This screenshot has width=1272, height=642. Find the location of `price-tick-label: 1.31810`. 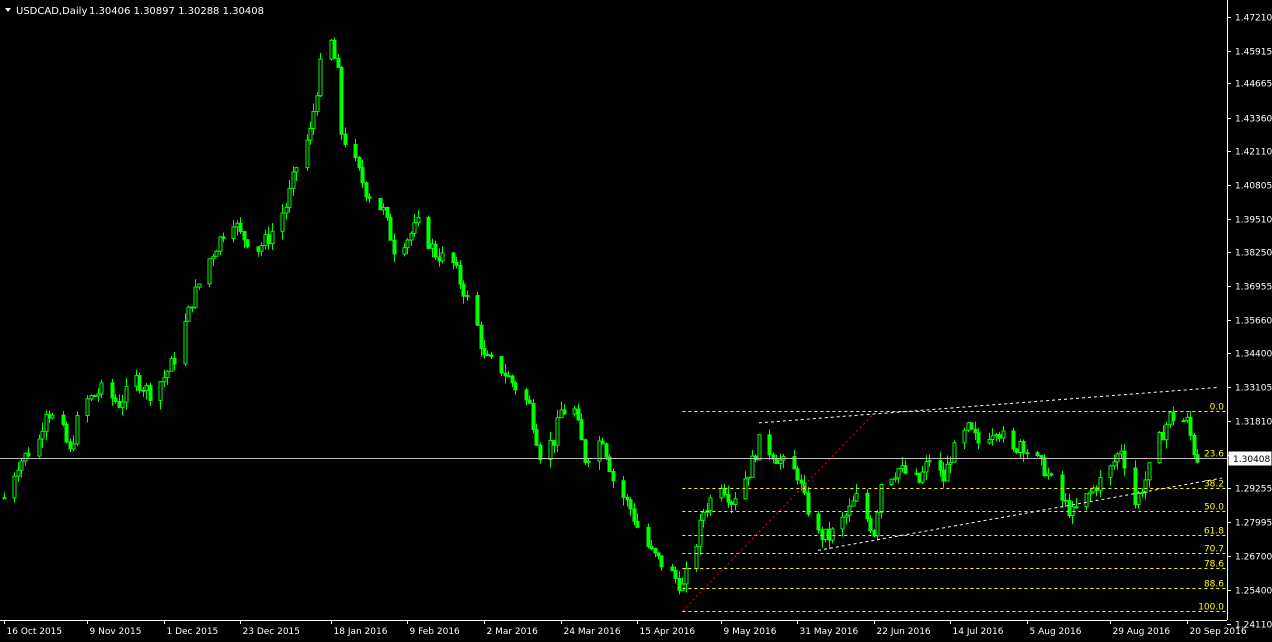

price-tick-label: 1.31810 is located at coordinates (1253, 423).